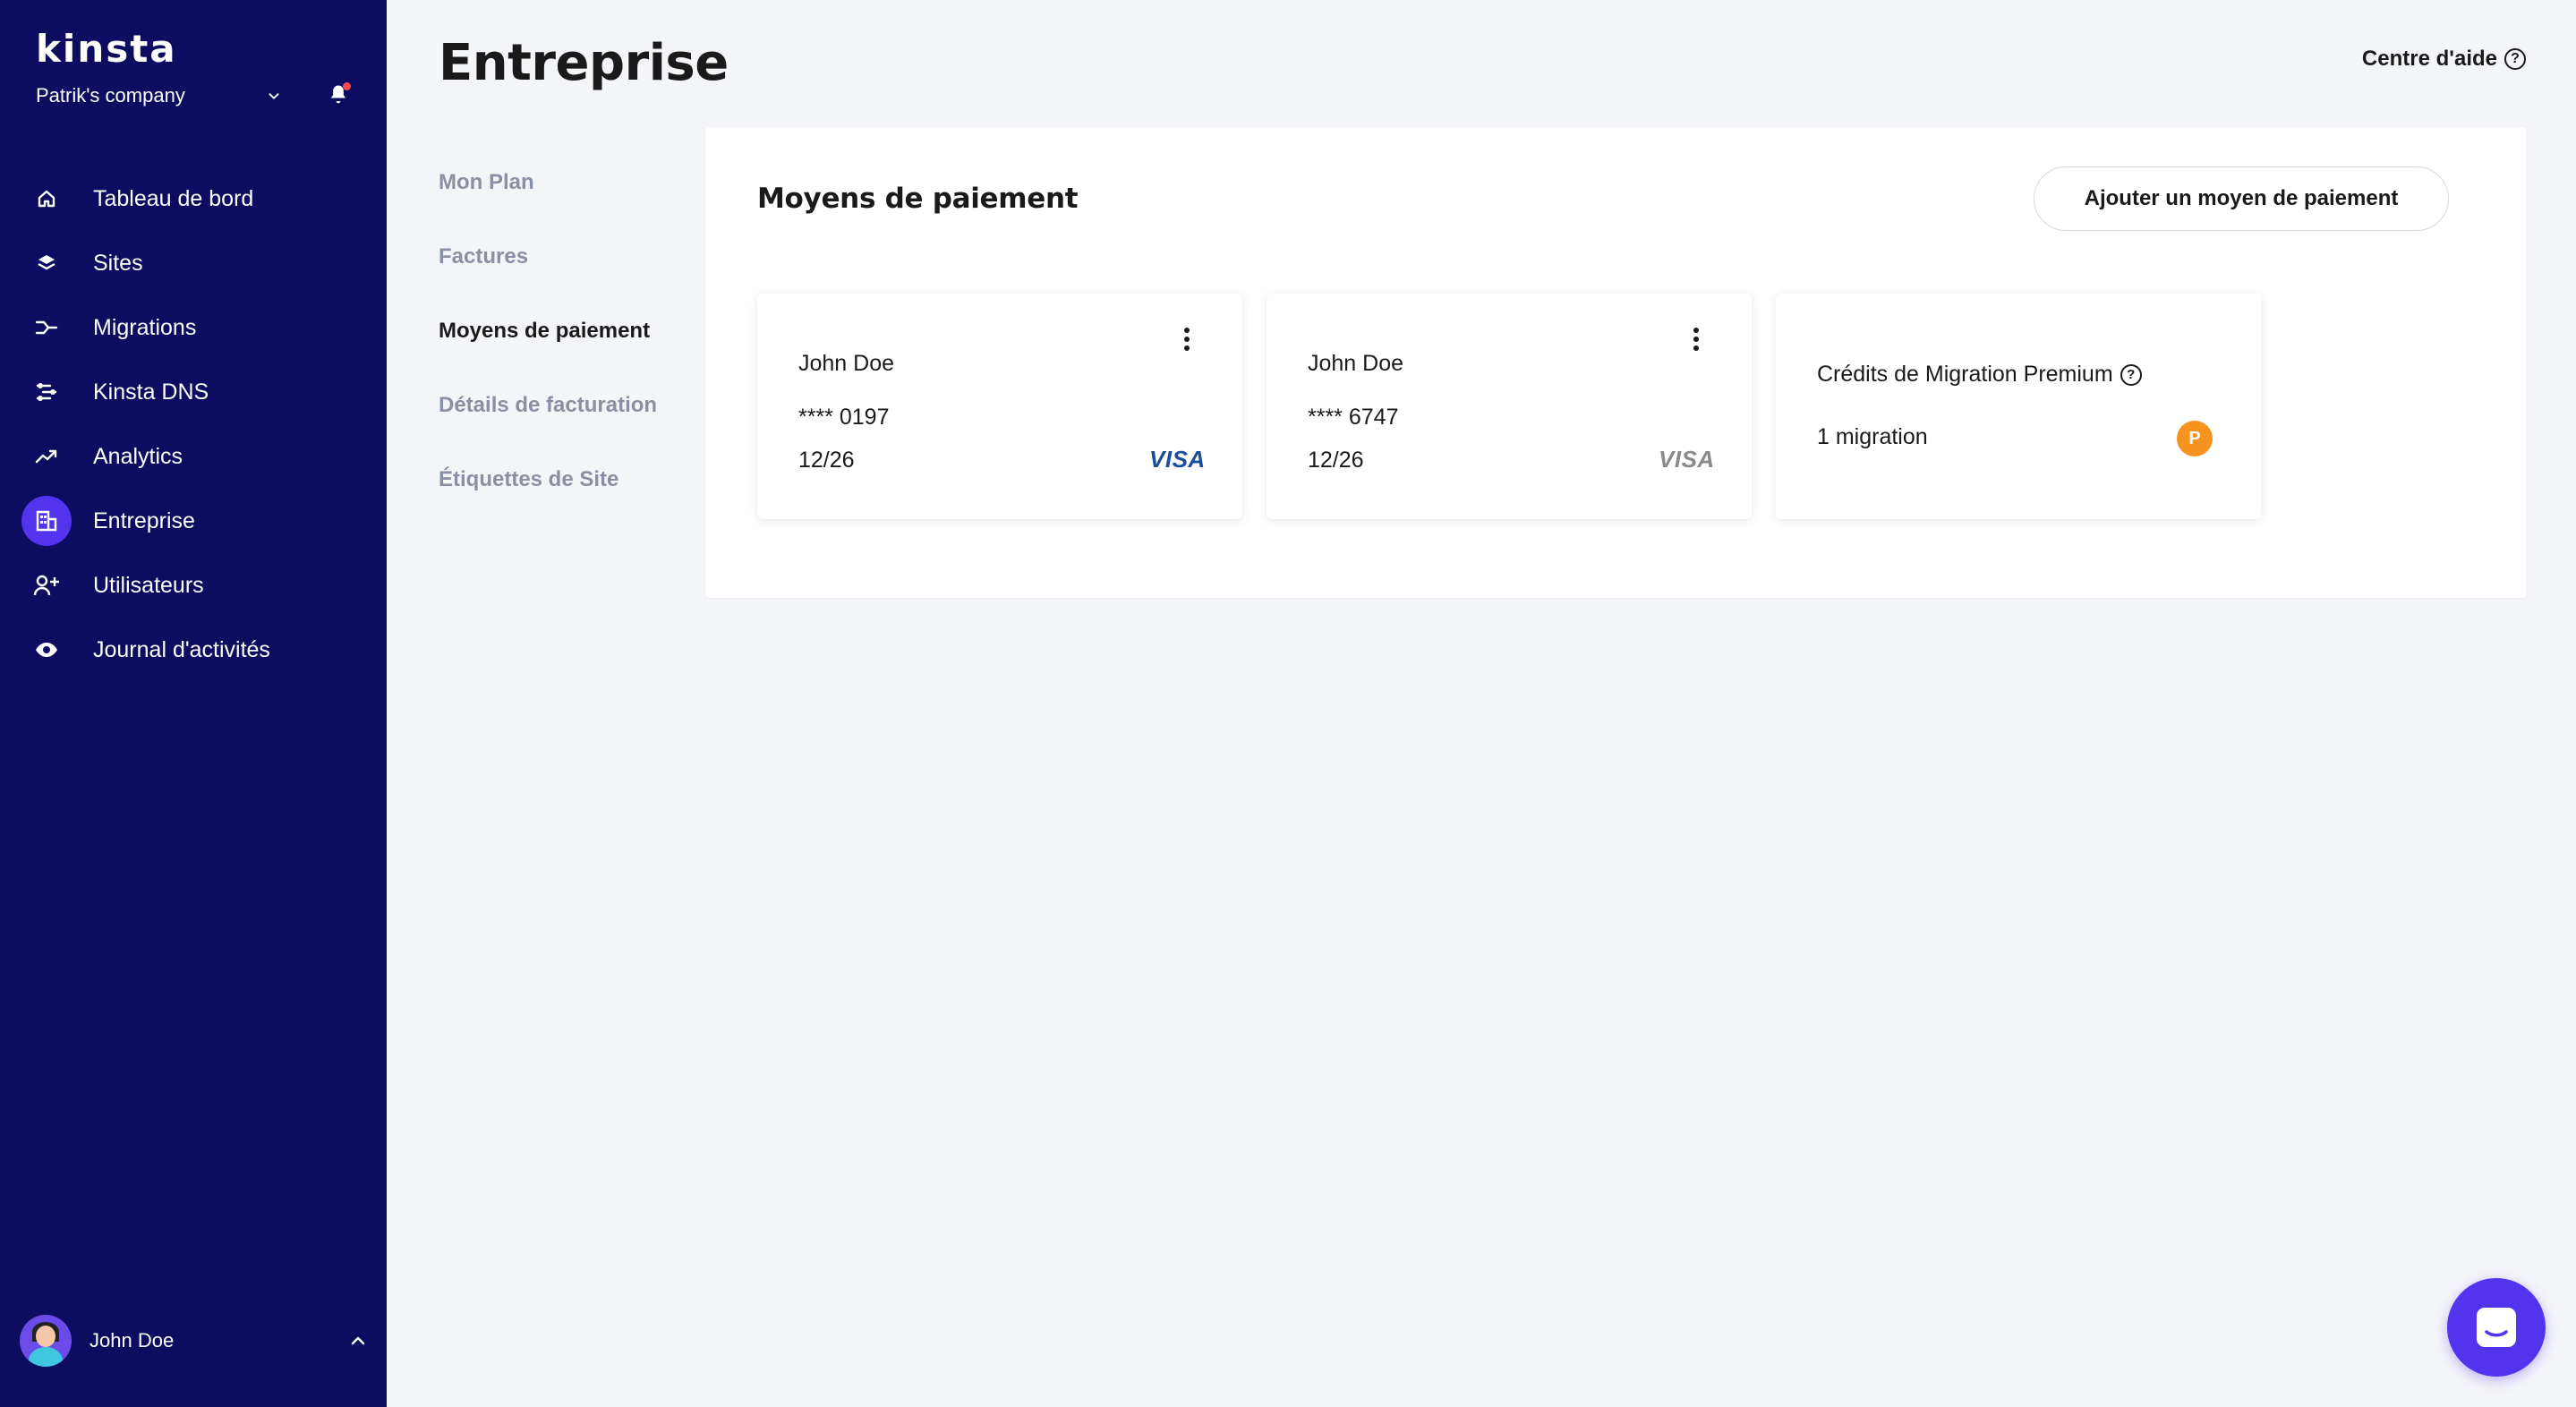 Image resolution: width=2576 pixels, height=1407 pixels. What do you see at coordinates (2429, 59) in the screenshot?
I see `help-center-label: Centre d'aide` at bounding box center [2429, 59].